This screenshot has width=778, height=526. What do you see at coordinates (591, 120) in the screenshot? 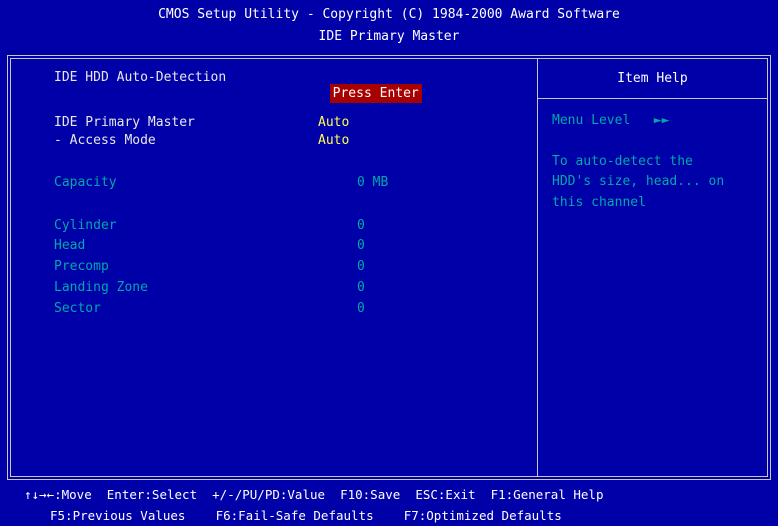
I see `menu-level-label: Menu Level` at bounding box center [591, 120].